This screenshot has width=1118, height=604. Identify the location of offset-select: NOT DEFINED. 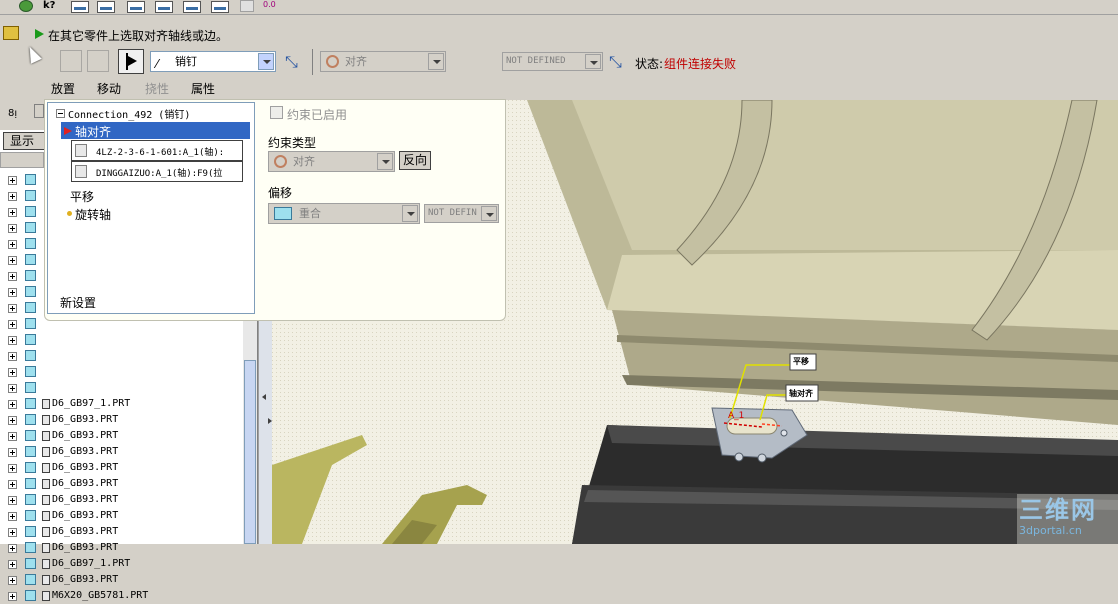
(552, 61).